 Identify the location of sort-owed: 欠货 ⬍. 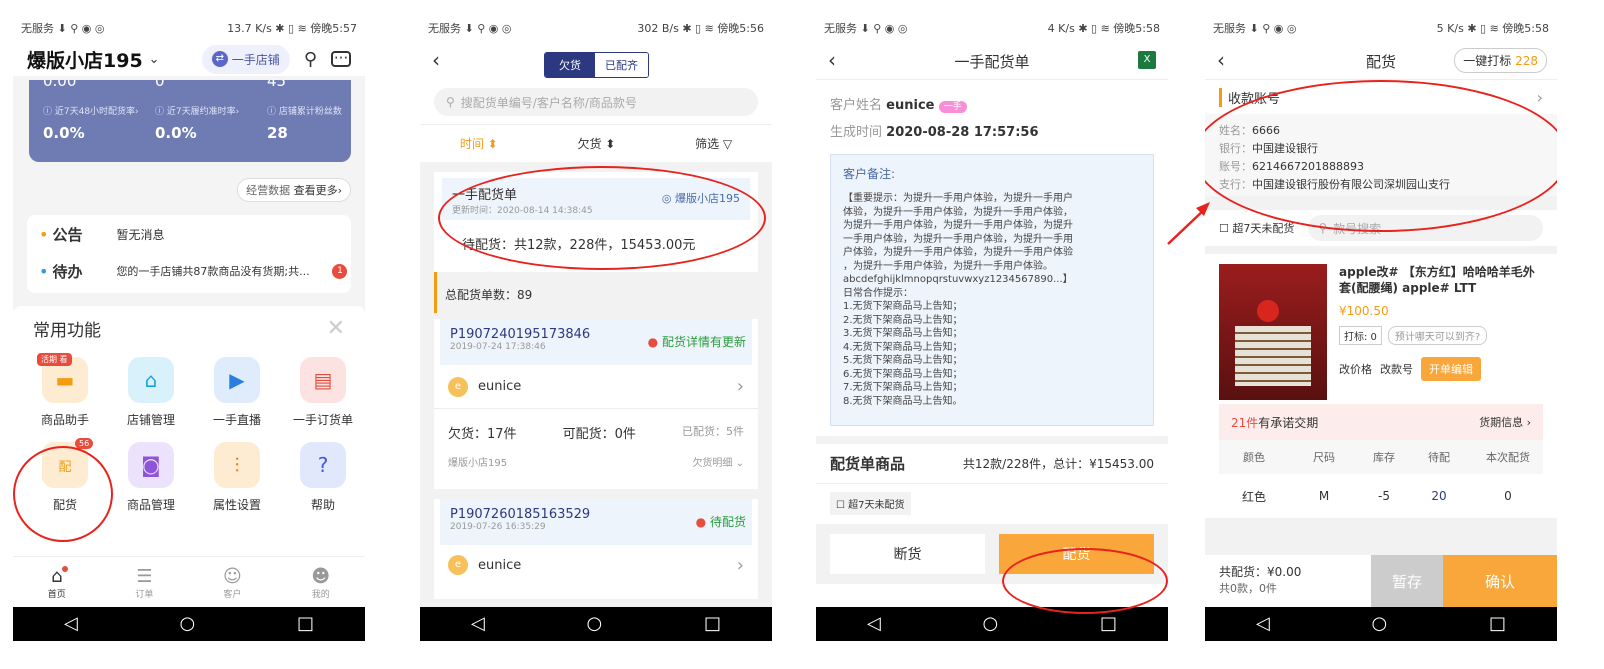
(596, 143).